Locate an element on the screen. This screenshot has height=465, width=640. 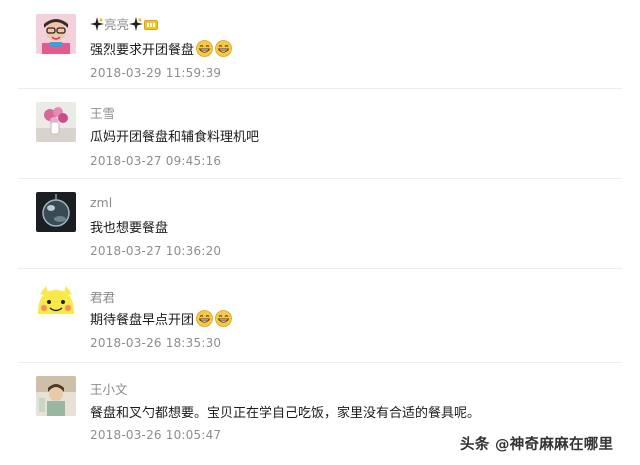
comment-text: 强烈要求开团餐盘 is located at coordinates (161, 48).